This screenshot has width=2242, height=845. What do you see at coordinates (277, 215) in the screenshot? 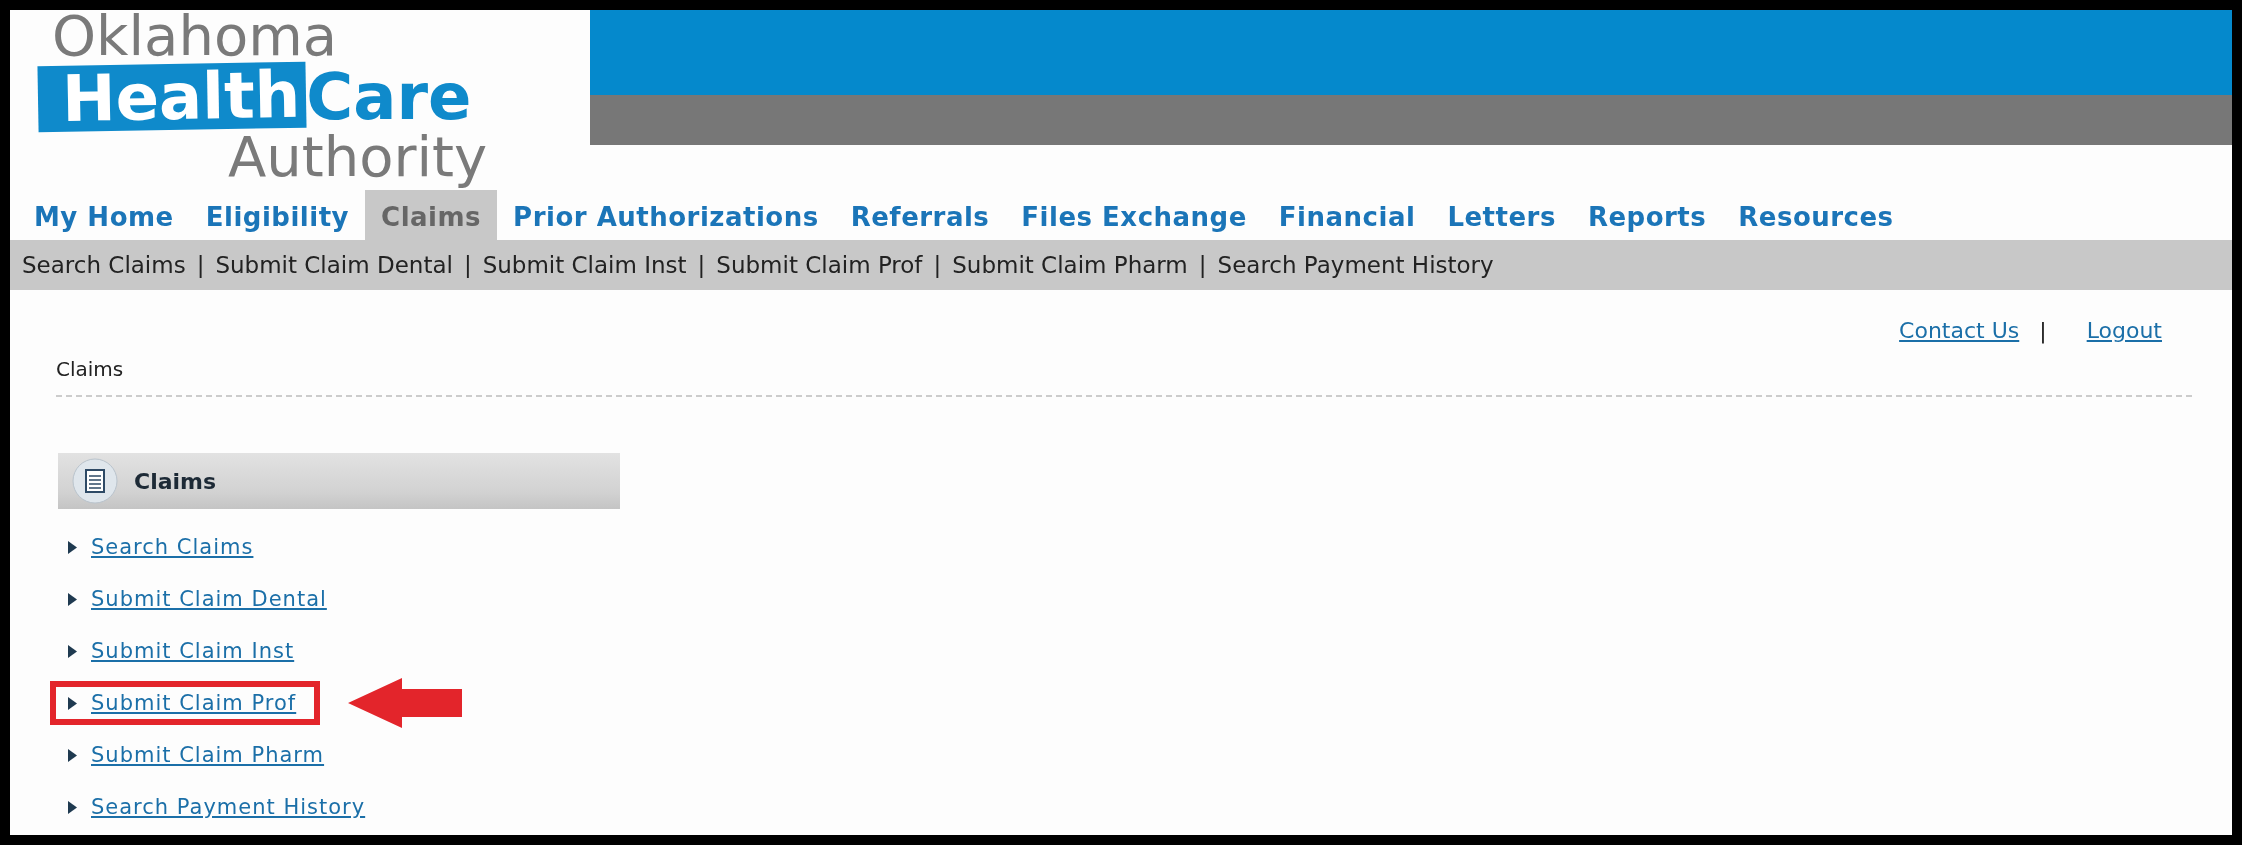
I see `nav-tab: Eligibility` at bounding box center [277, 215].